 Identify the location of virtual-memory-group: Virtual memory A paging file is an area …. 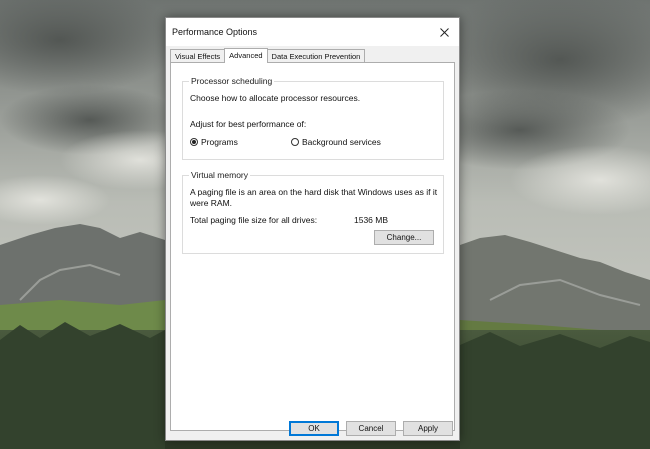
(313, 212).